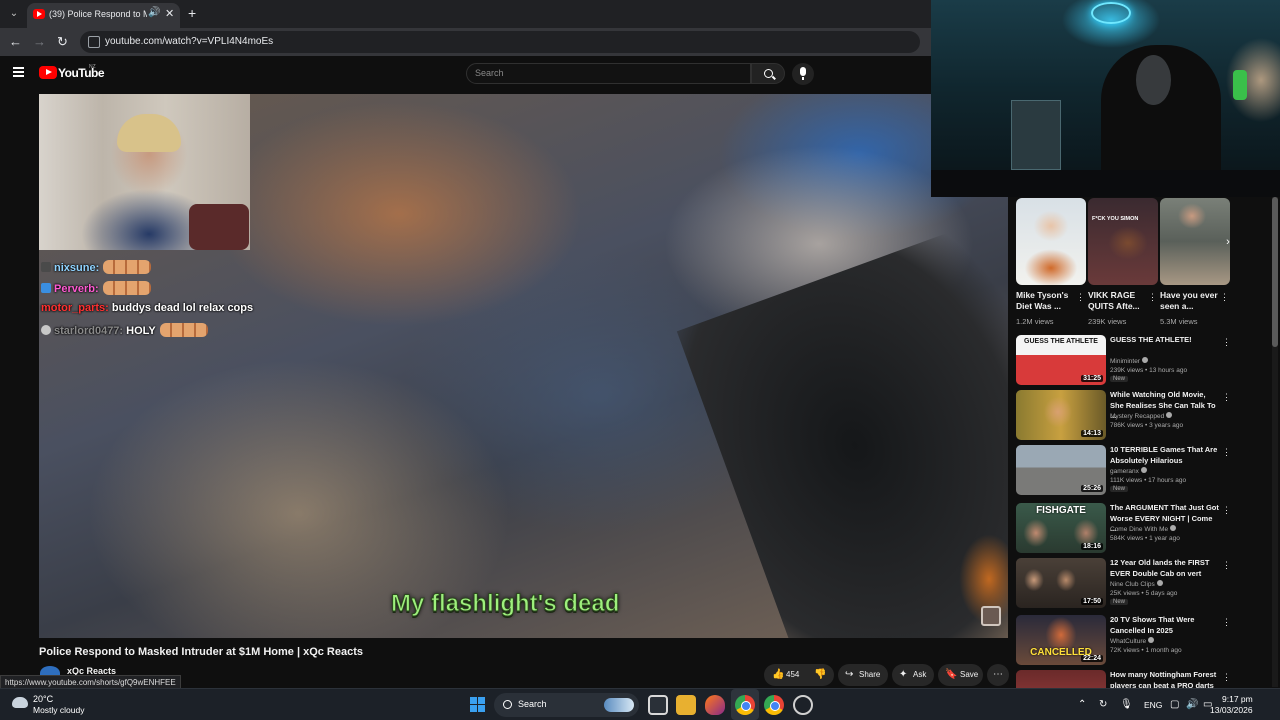  Describe the element at coordinates (803, 705) in the screenshot. I see `settings-gear-icon` at that location.